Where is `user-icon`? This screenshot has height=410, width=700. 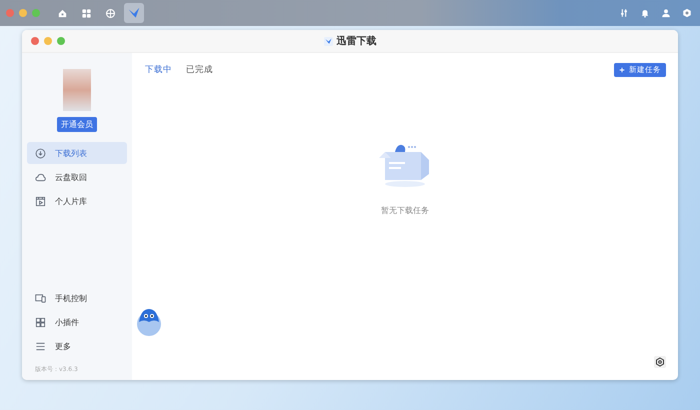
user-icon is located at coordinates (666, 13).